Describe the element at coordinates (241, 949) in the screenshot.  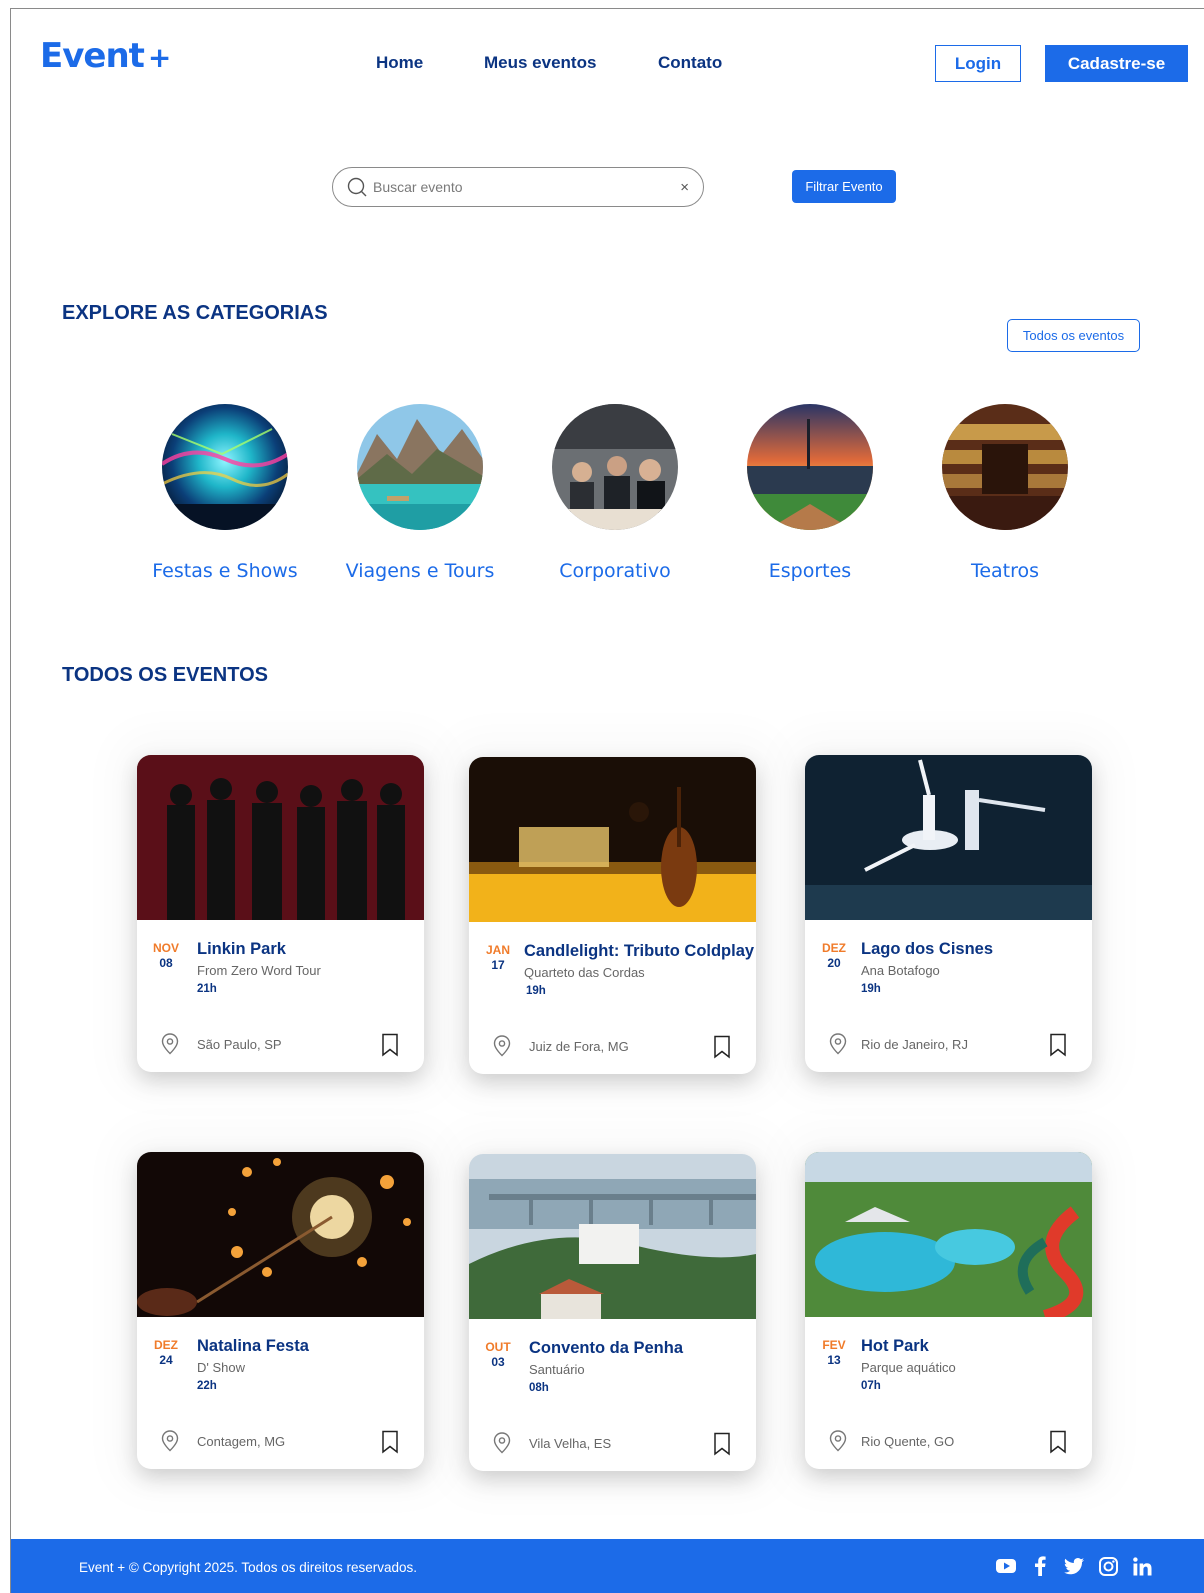
I see `event-title: Linkin Park` at that location.